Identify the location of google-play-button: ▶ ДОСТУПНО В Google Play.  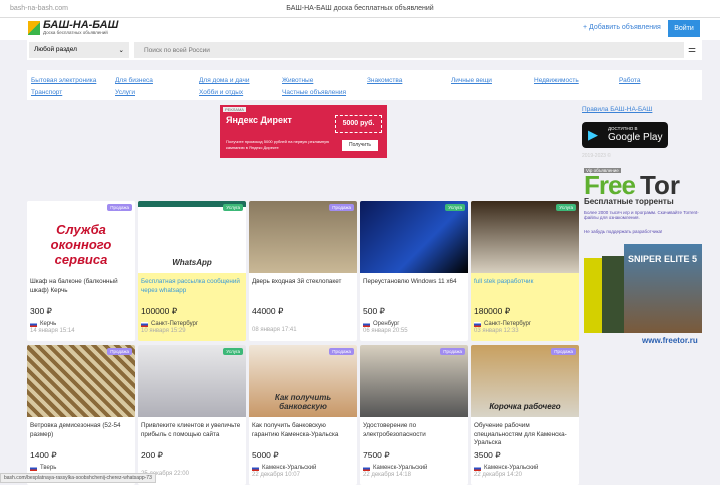
(625, 135).